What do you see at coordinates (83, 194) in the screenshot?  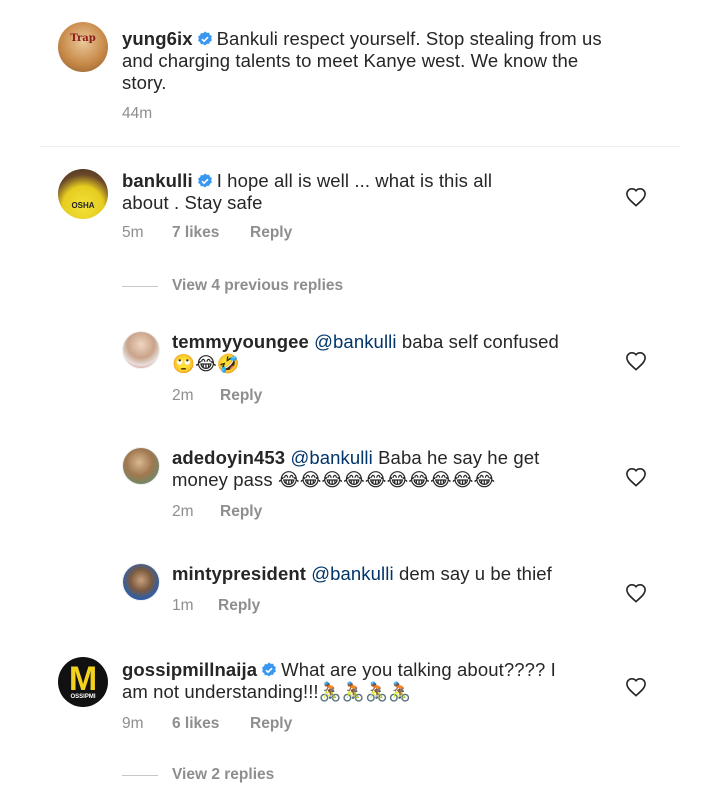 I see `avatar-bankulli: OSHA` at bounding box center [83, 194].